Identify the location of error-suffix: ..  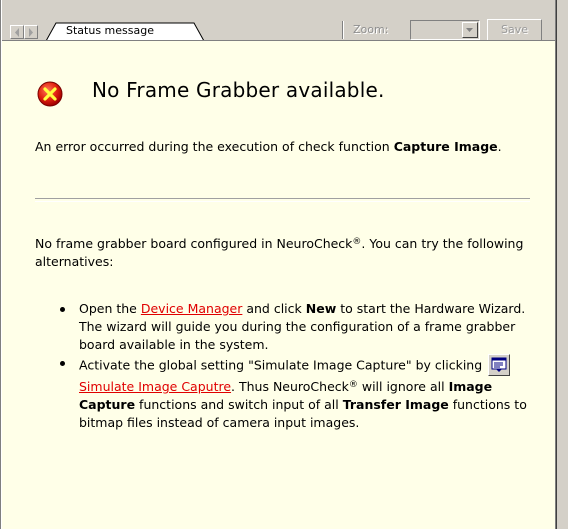
(499, 146).